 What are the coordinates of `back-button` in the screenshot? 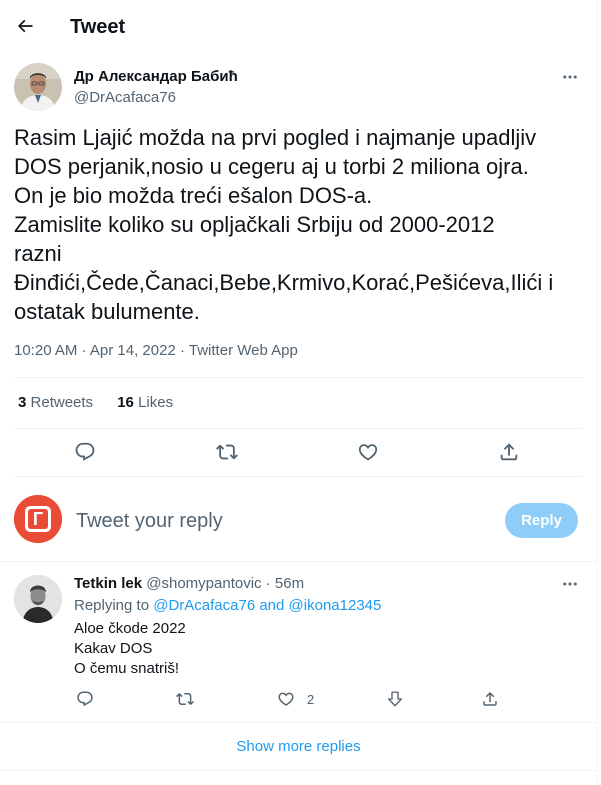 It's located at (25, 26).